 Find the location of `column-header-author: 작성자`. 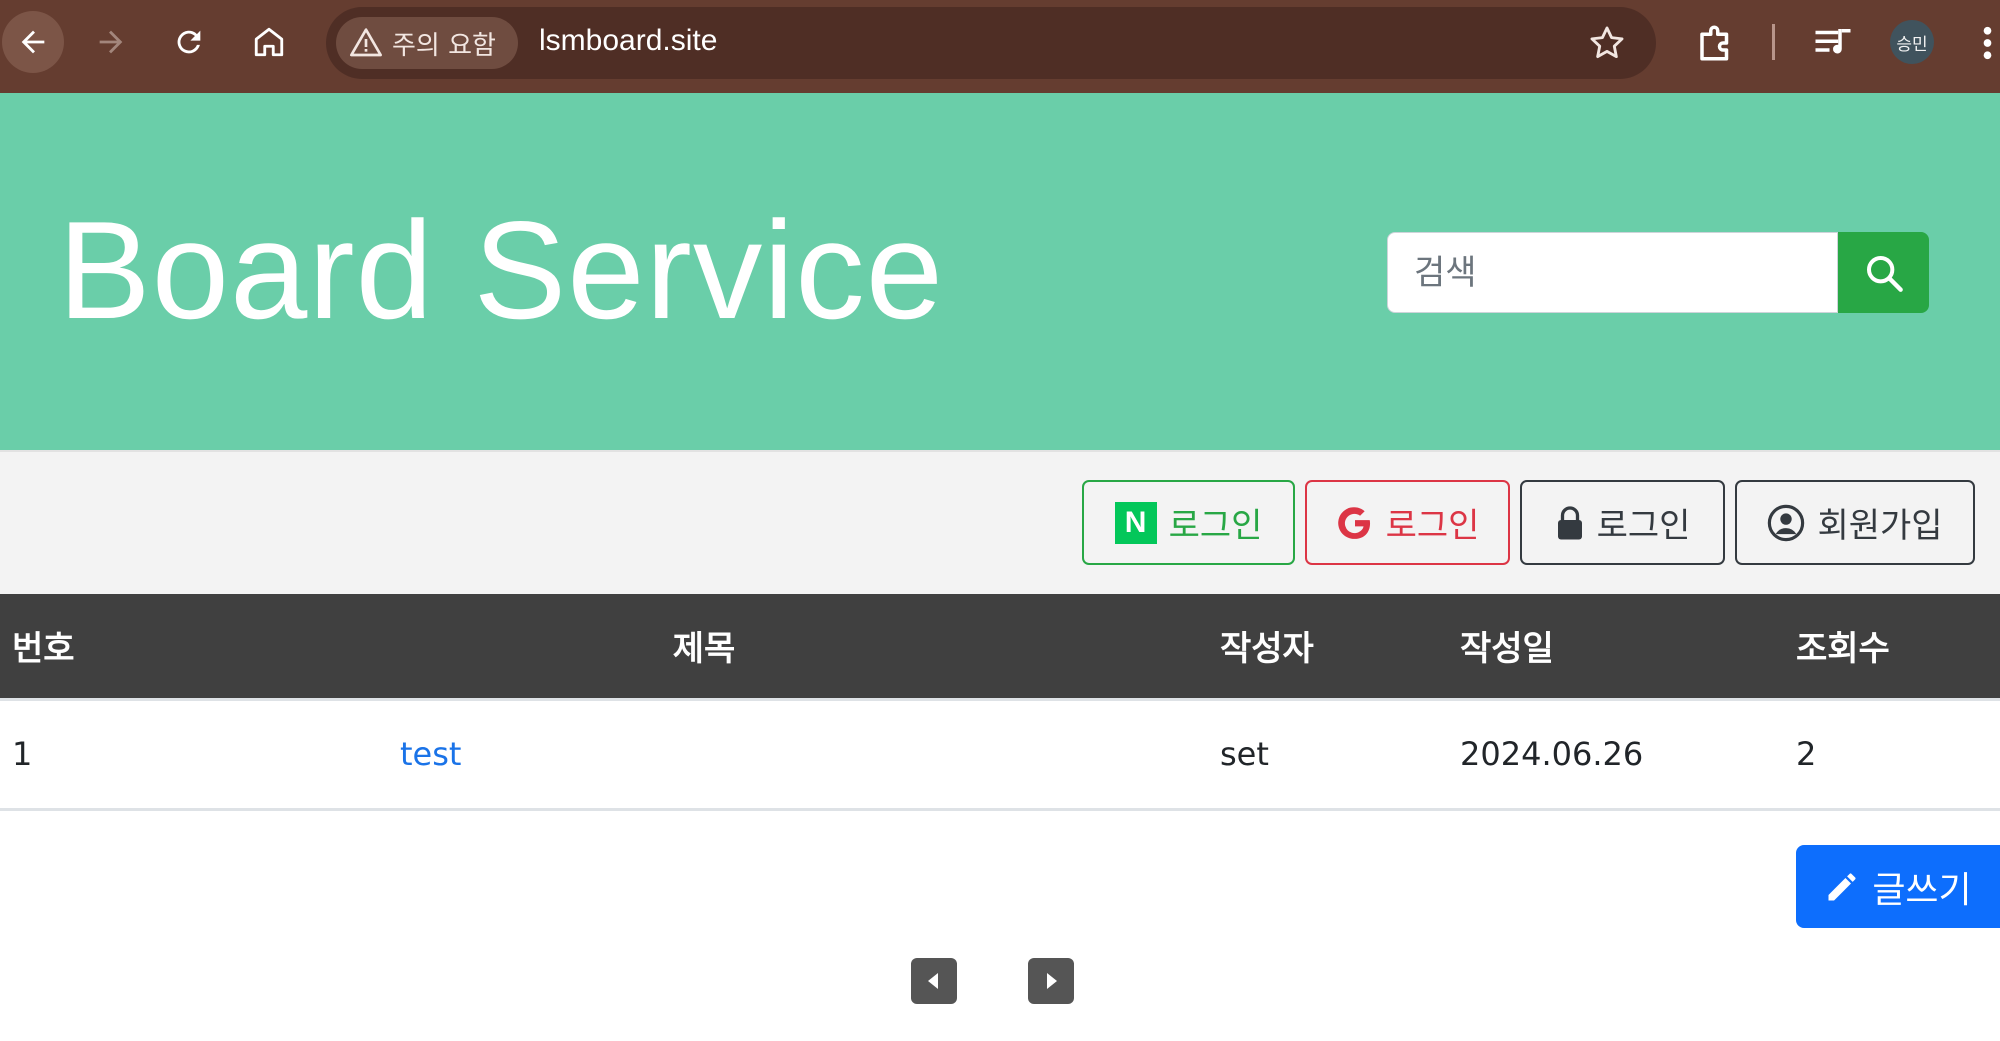

column-header-author: 작성자 is located at coordinates (1267, 649).